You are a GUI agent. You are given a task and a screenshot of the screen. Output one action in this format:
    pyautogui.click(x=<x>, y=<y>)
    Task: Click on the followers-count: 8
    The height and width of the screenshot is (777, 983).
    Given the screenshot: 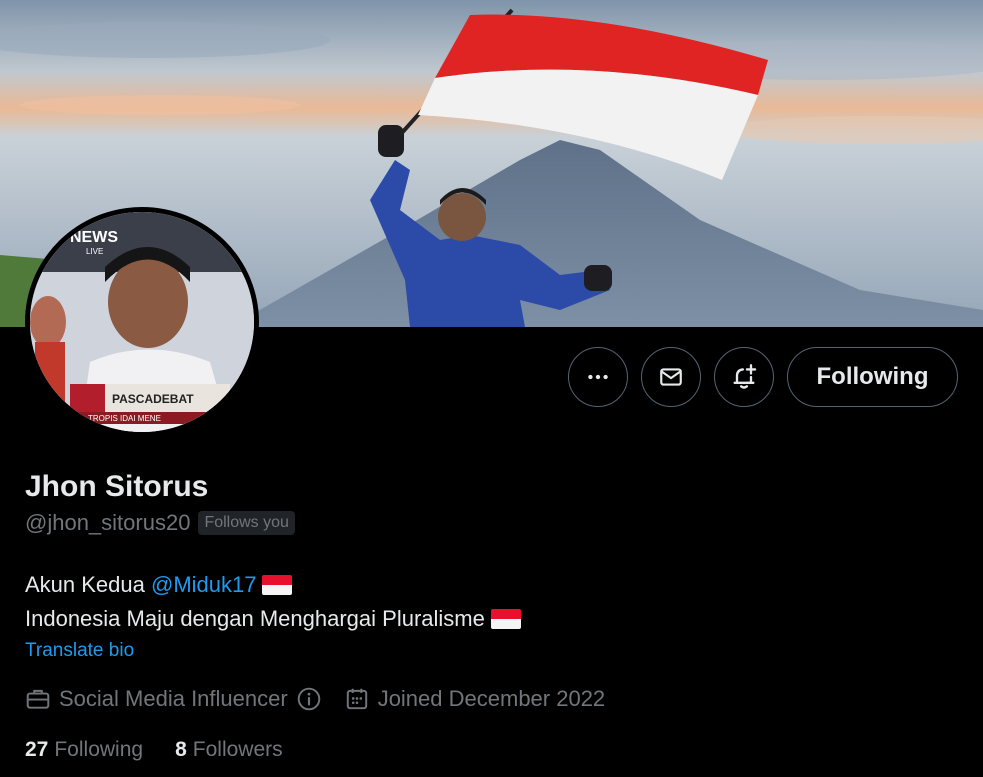 What is the action you would take?
    pyautogui.click(x=181, y=749)
    